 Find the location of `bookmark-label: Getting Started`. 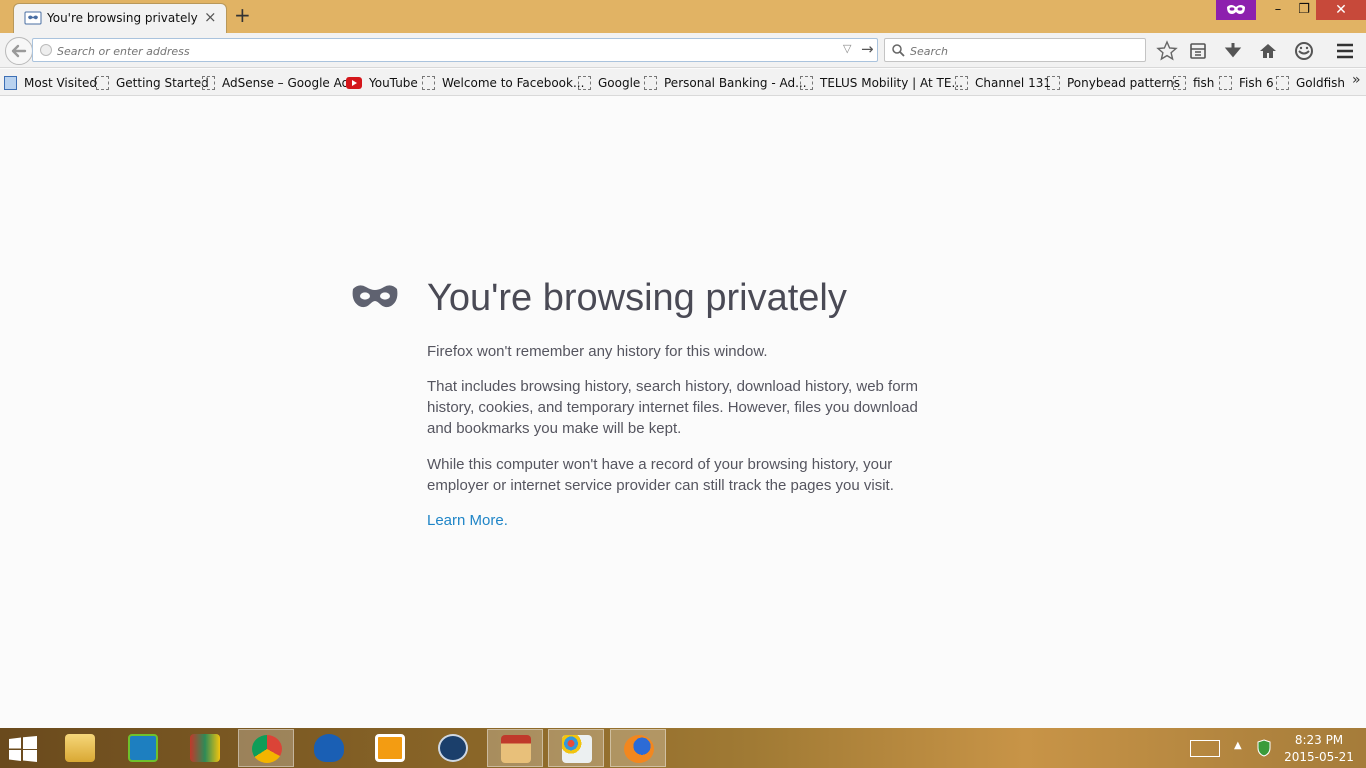

bookmark-label: Getting Started is located at coordinates (162, 83).